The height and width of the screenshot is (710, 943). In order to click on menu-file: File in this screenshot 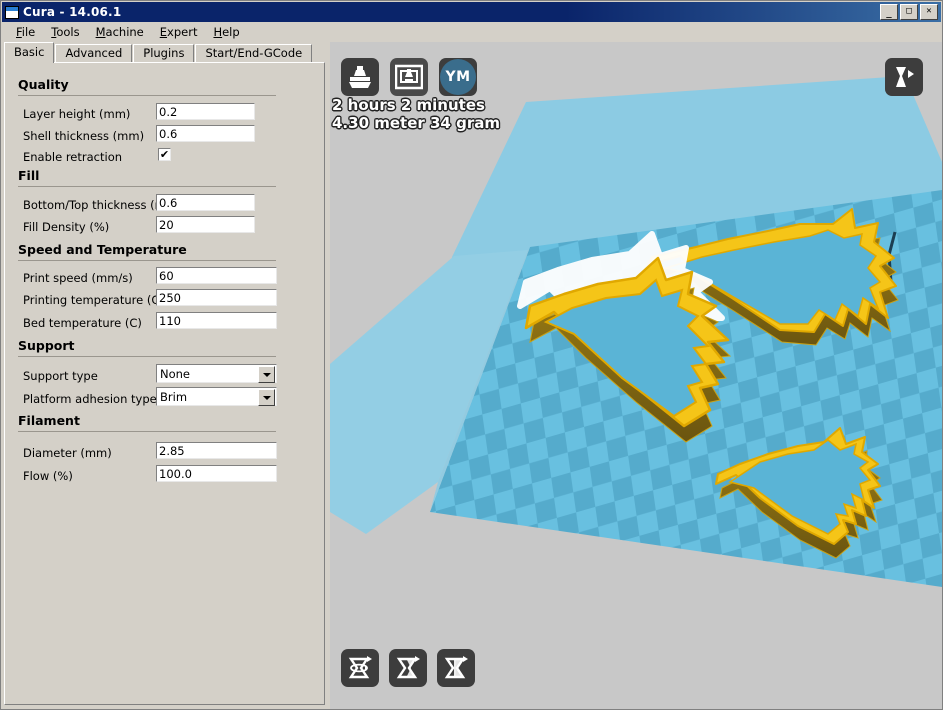, I will do `click(25, 32)`.